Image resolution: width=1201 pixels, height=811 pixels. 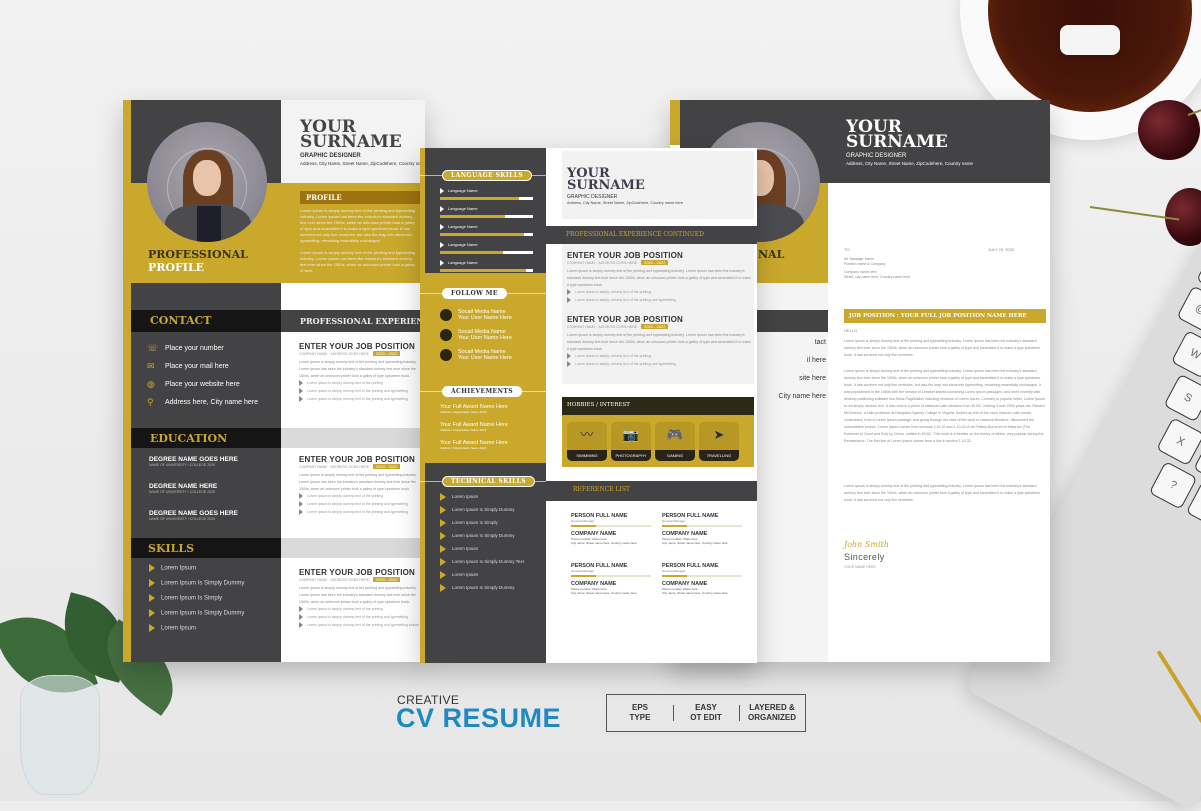 What do you see at coordinates (1090, 40) in the screenshot?
I see `cup-handle` at bounding box center [1090, 40].